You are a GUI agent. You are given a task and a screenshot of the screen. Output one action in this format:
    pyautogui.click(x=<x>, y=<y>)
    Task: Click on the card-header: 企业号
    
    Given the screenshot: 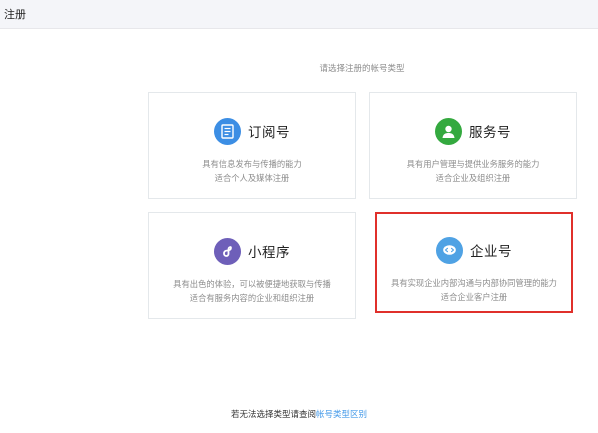 What is the action you would take?
    pyautogui.click(x=474, y=250)
    